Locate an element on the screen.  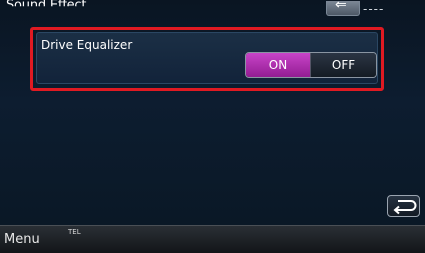
back-button: ⇐ is located at coordinates (343, 8).